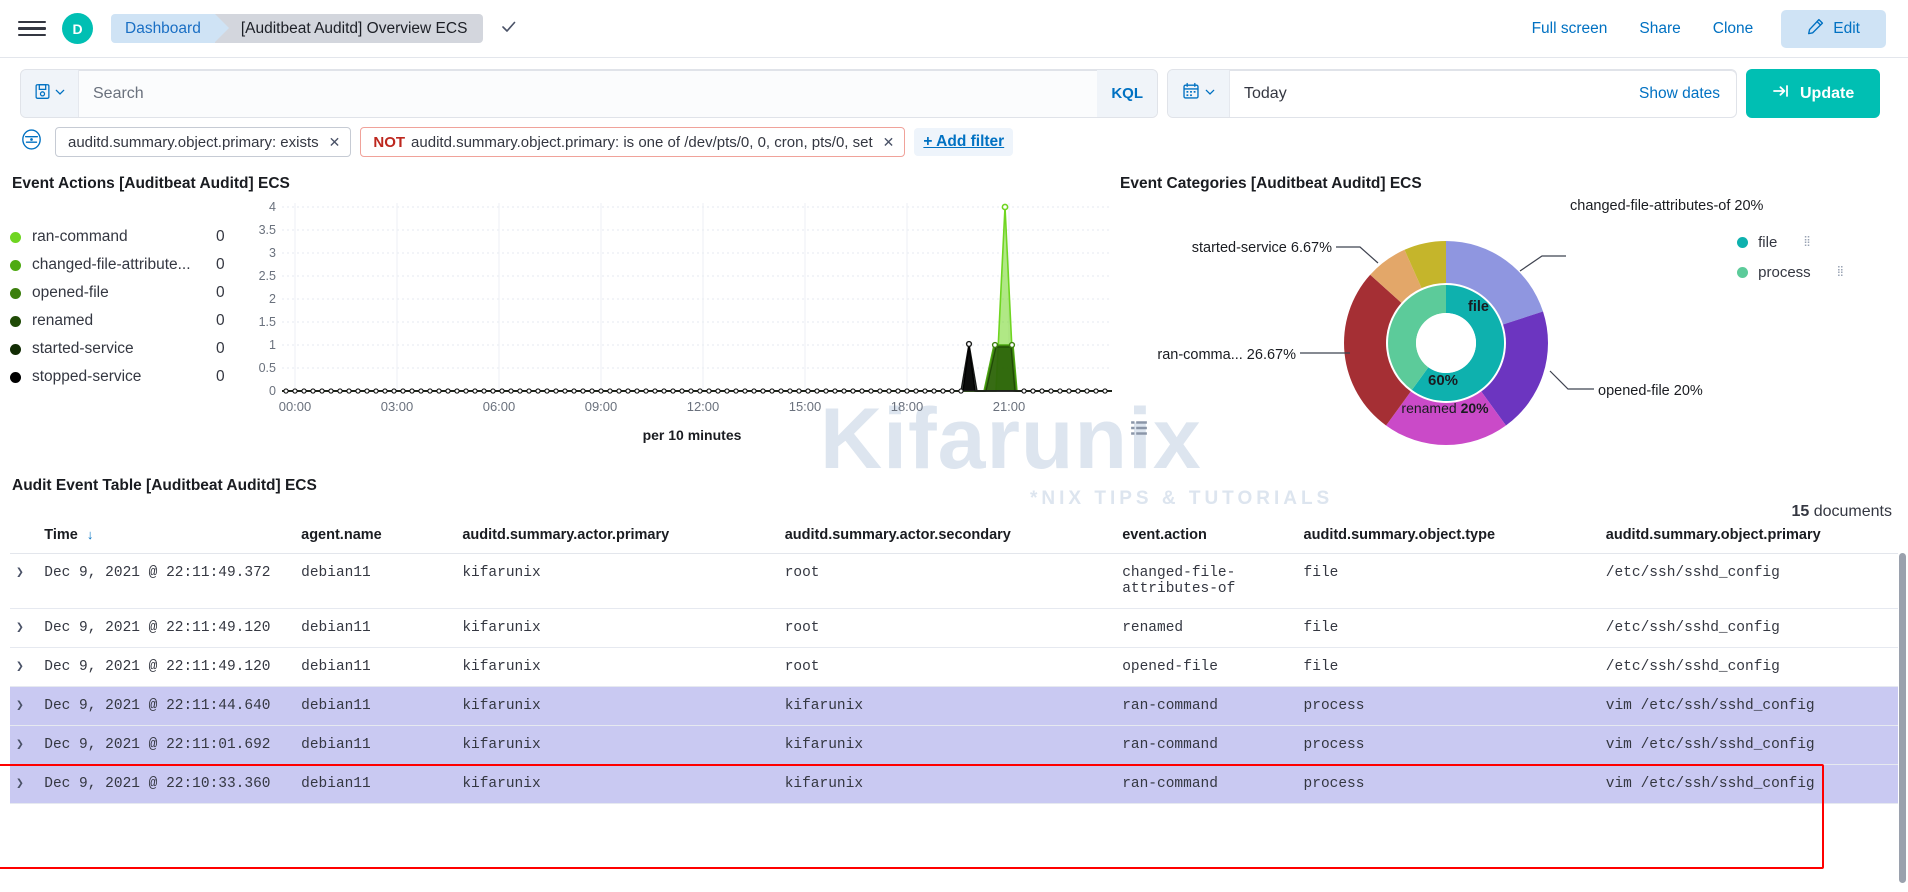 The height and width of the screenshot is (892, 1908). Describe the element at coordinates (173, 537) in the screenshot. I see `column-header-time: Time ↓` at that location.